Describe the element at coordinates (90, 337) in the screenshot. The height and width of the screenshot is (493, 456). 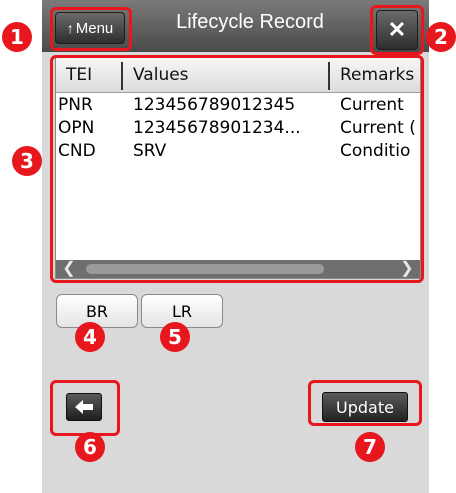
I see `callout-badge-4: 4` at that location.